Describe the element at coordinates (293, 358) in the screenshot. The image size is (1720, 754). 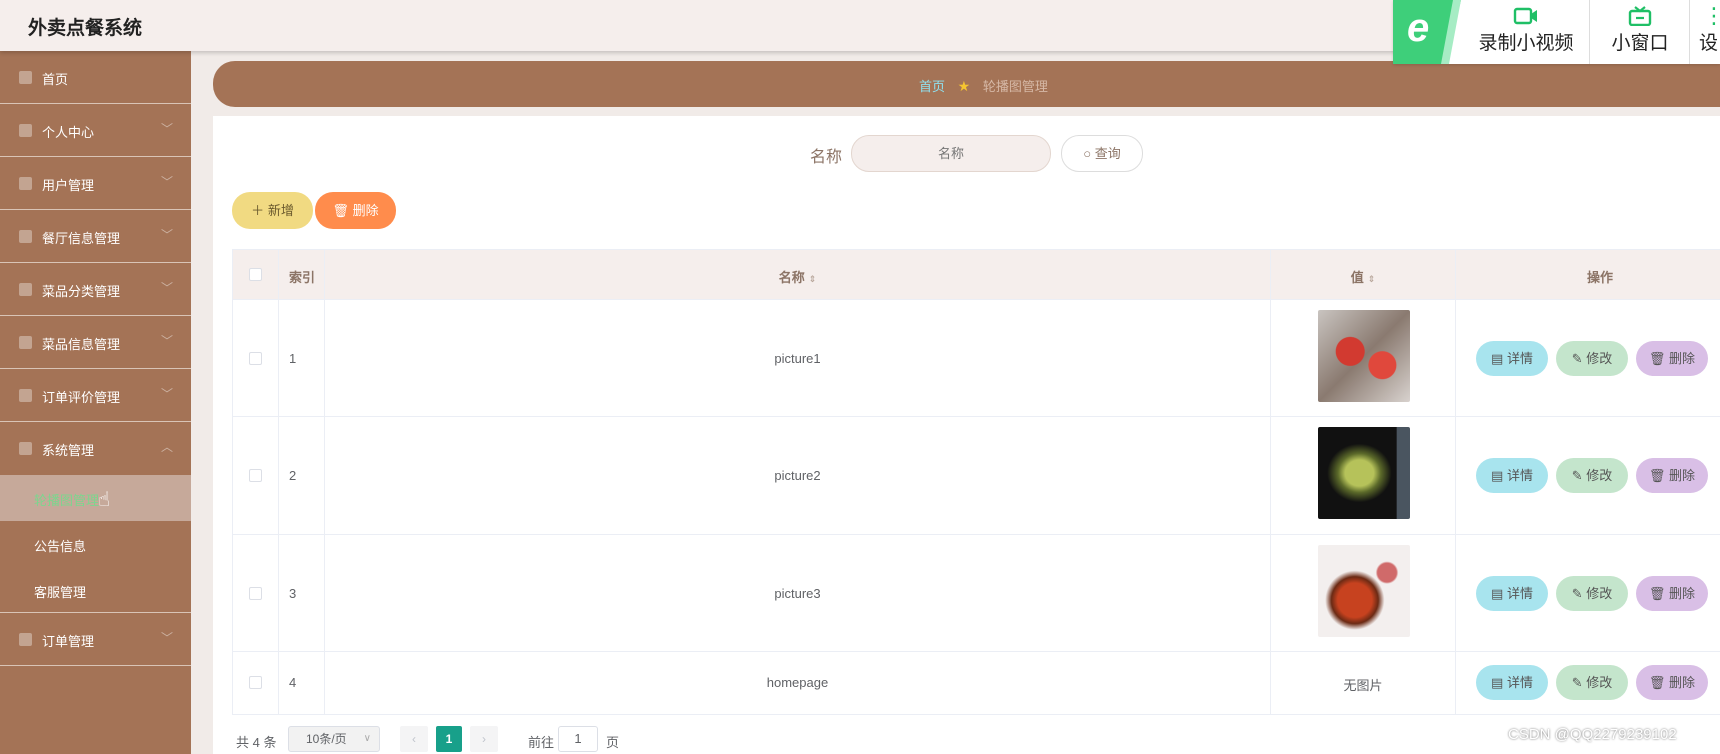
I see `row-index: 1` at that location.